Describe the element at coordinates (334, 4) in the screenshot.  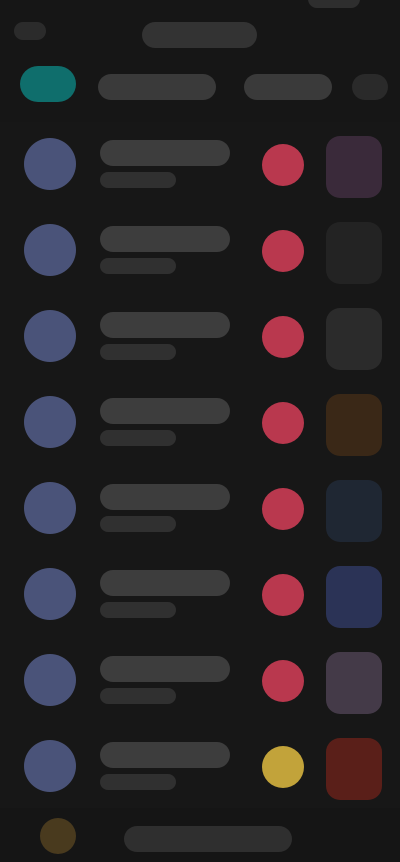
I see `top-right-control` at that location.